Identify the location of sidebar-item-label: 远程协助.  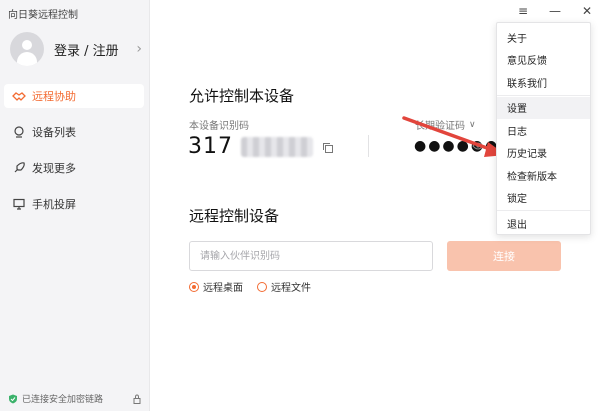
(54, 96).